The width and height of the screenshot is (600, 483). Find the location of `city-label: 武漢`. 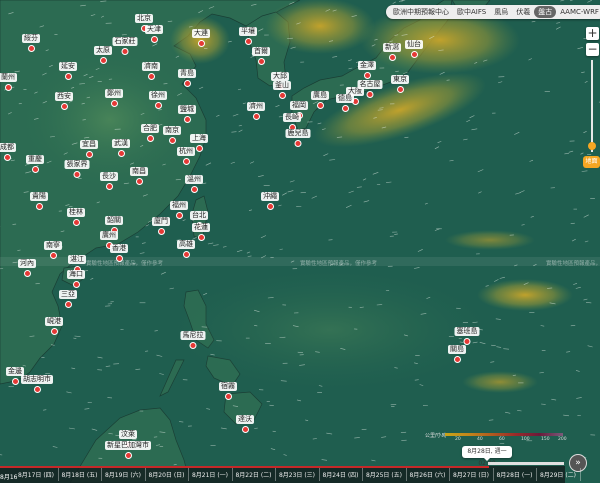

city-label: 武漢 is located at coordinates (121, 143).